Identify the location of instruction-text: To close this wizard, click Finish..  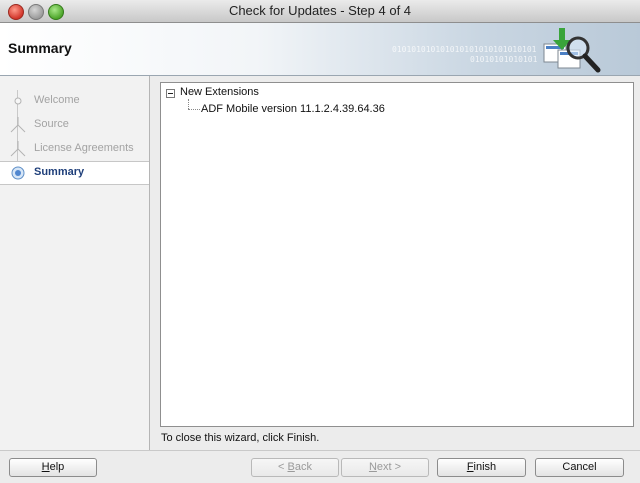
(240, 438).